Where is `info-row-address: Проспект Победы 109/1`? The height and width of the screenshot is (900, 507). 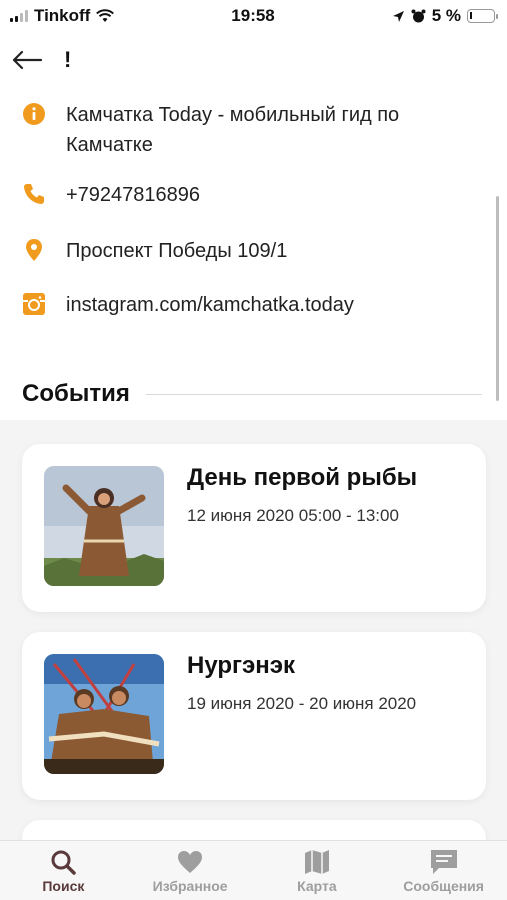 info-row-address: Проспект Победы 109/1 is located at coordinates (253, 263).